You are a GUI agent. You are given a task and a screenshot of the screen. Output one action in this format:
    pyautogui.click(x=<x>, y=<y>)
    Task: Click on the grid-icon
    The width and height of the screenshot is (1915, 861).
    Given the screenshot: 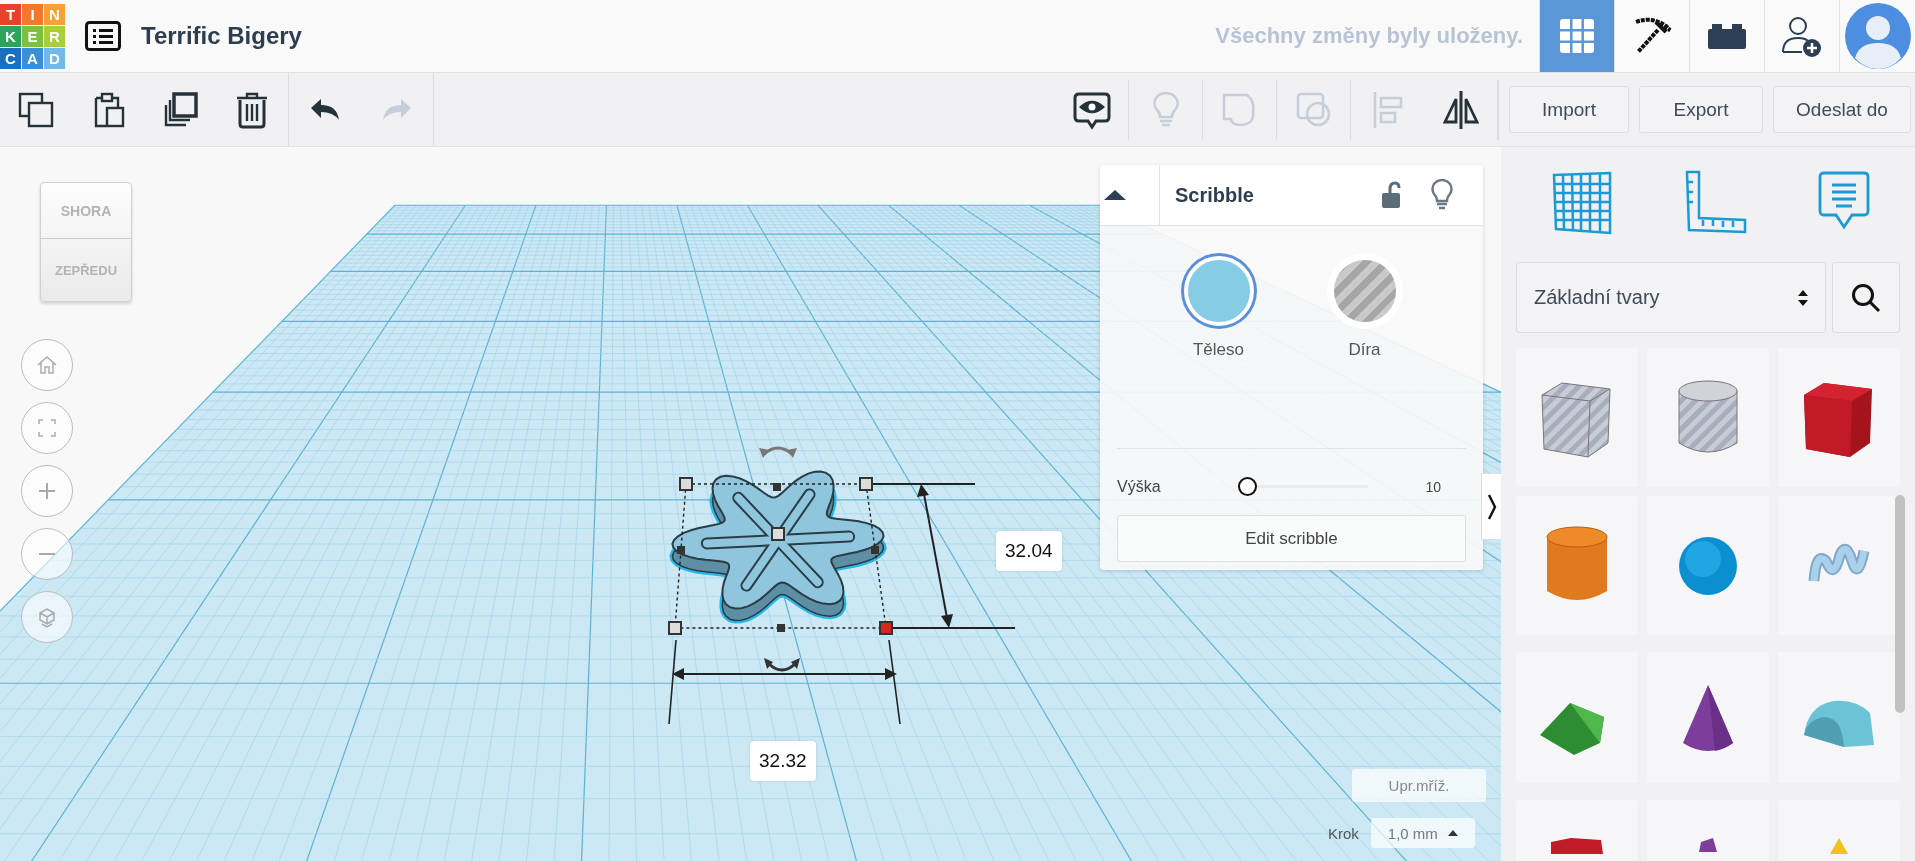 What is the action you would take?
    pyautogui.click(x=1577, y=36)
    